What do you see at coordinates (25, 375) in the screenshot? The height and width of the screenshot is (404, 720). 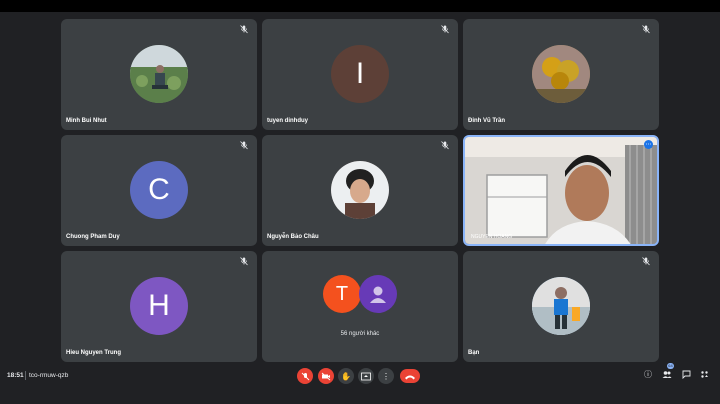 I see `divider` at bounding box center [25, 375].